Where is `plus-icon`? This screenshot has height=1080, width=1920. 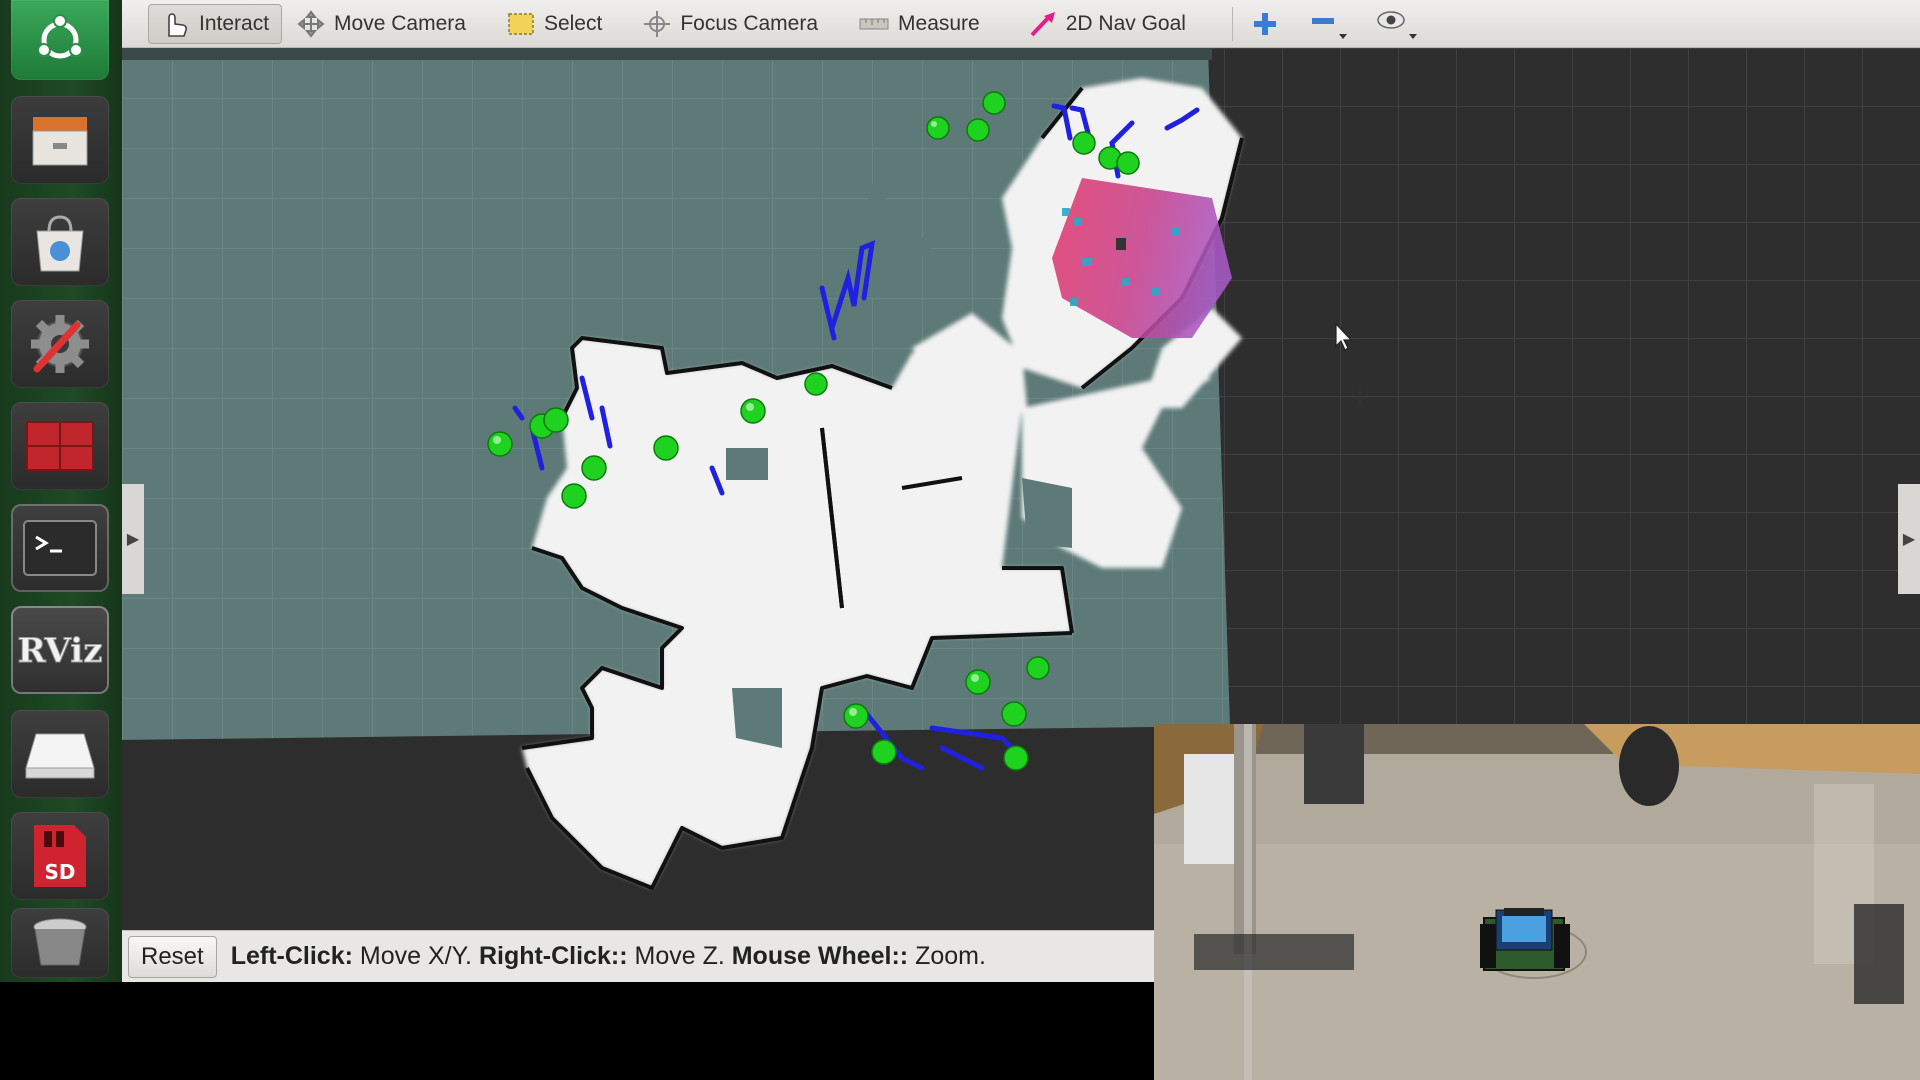
plus-icon is located at coordinates (1264, 23).